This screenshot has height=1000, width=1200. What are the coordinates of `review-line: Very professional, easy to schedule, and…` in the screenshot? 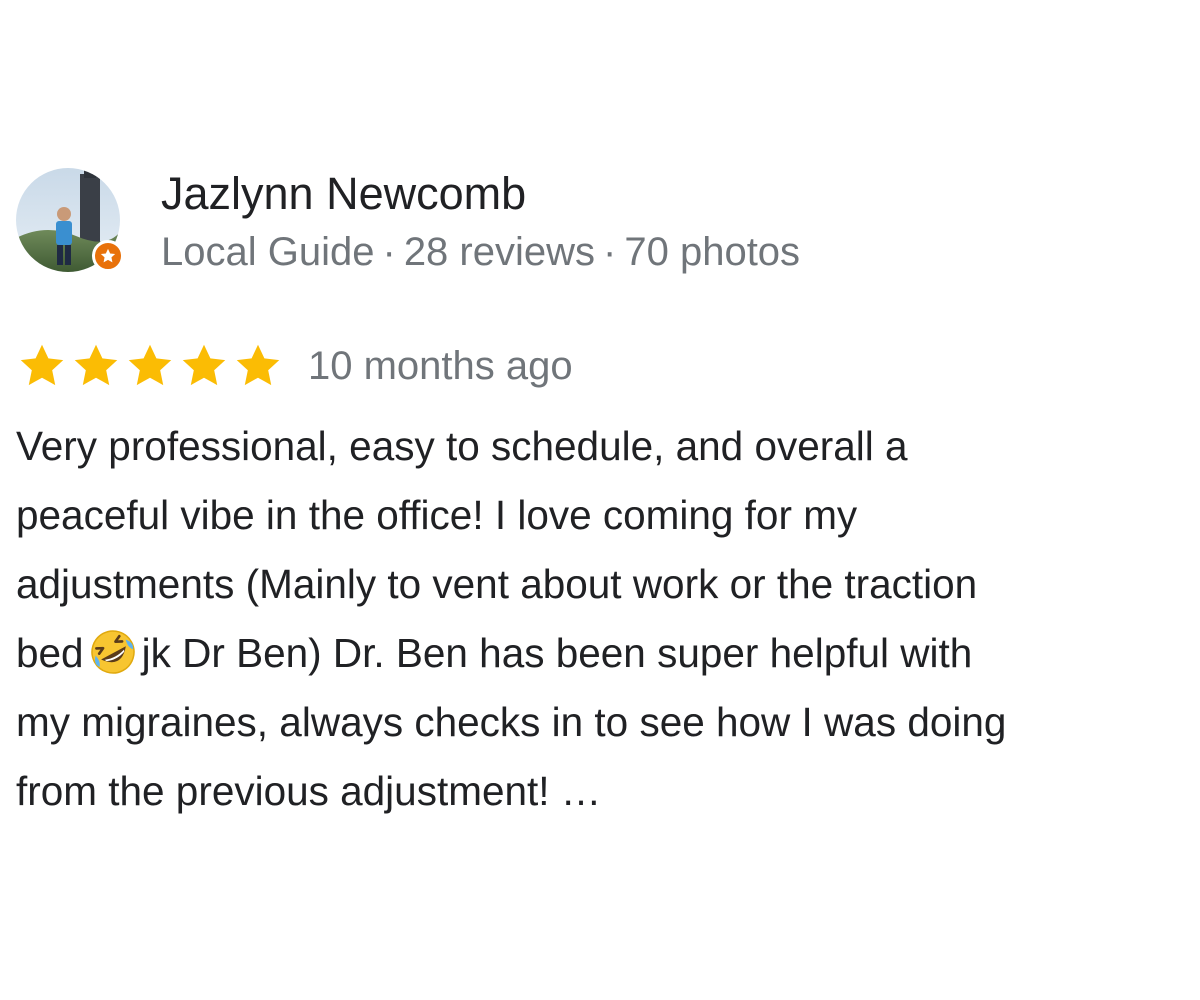 It's located at (462, 446).